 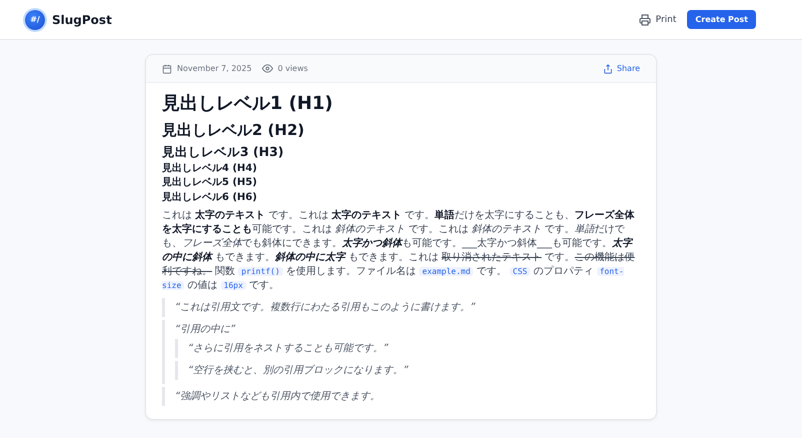 What do you see at coordinates (223, 152) in the screenshot?
I see `heading: 見出しレベル3 (H3)` at bounding box center [223, 152].